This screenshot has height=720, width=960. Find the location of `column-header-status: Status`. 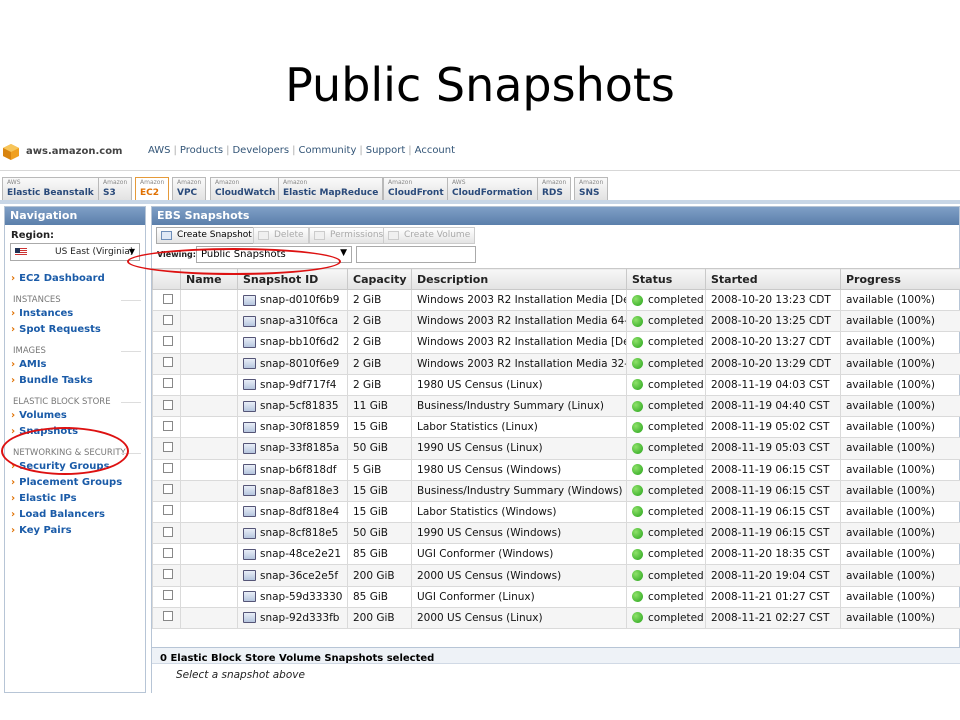

column-header-status: Status is located at coordinates (666, 279).